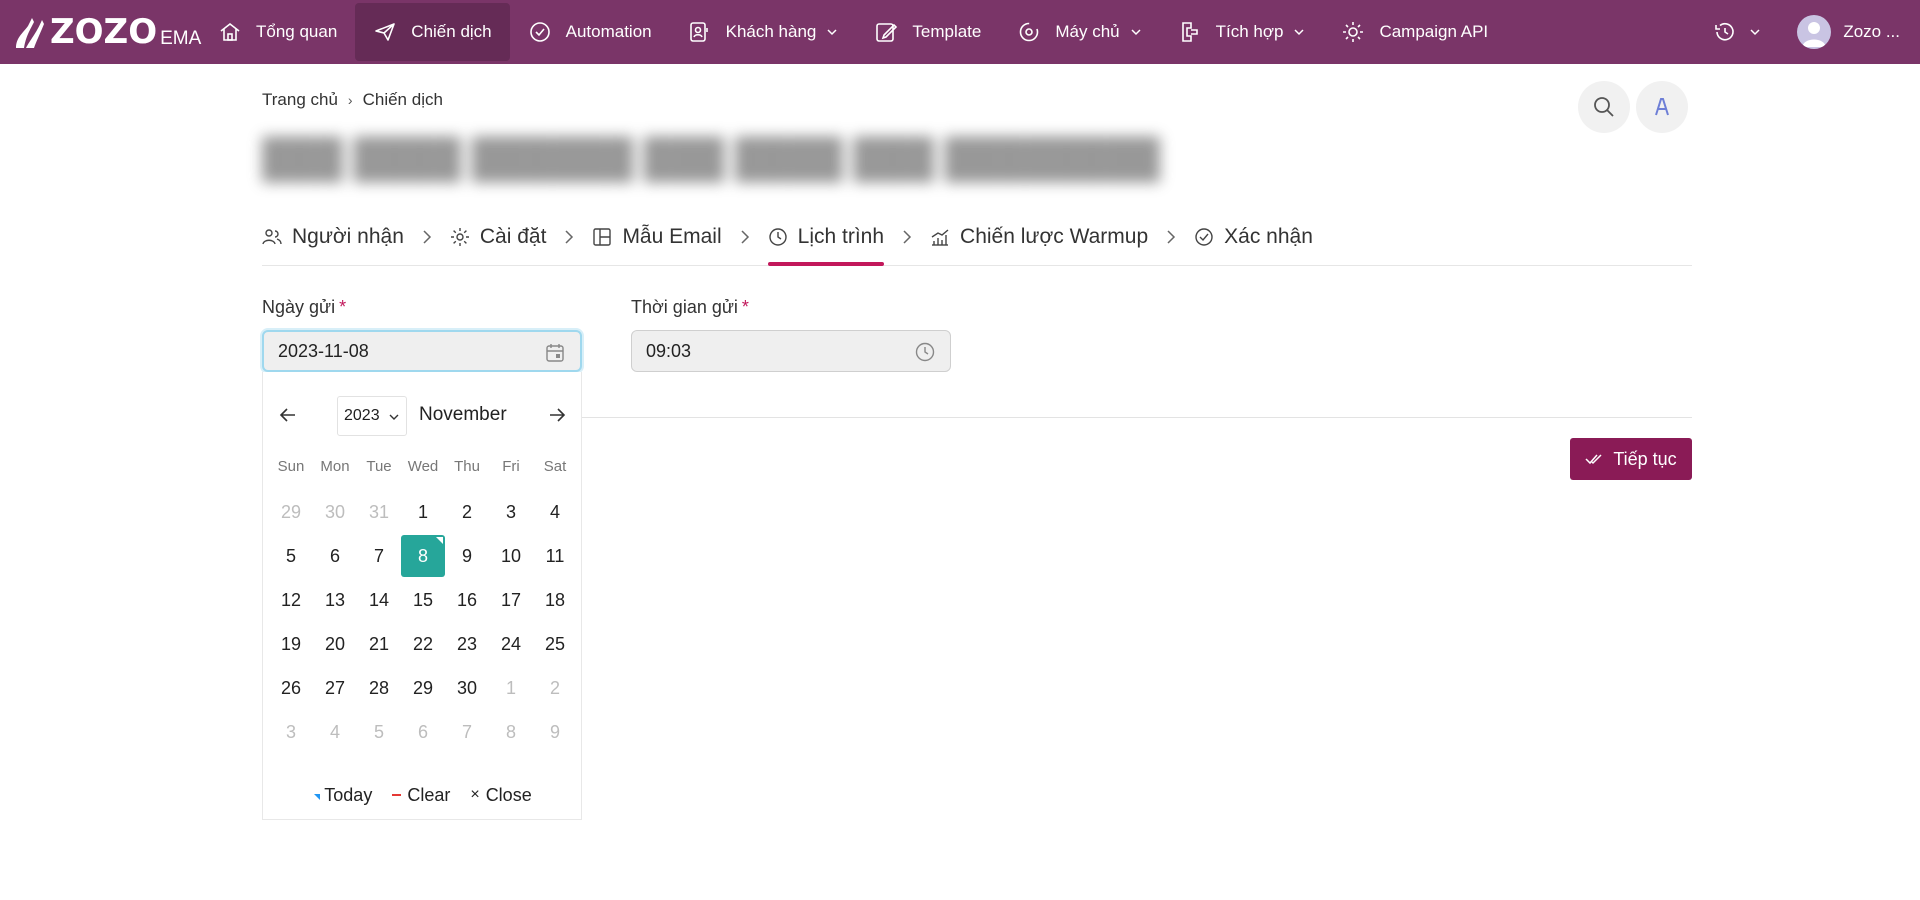 The height and width of the screenshot is (900, 1920). What do you see at coordinates (698, 32) in the screenshot?
I see `contacts-icon` at bounding box center [698, 32].